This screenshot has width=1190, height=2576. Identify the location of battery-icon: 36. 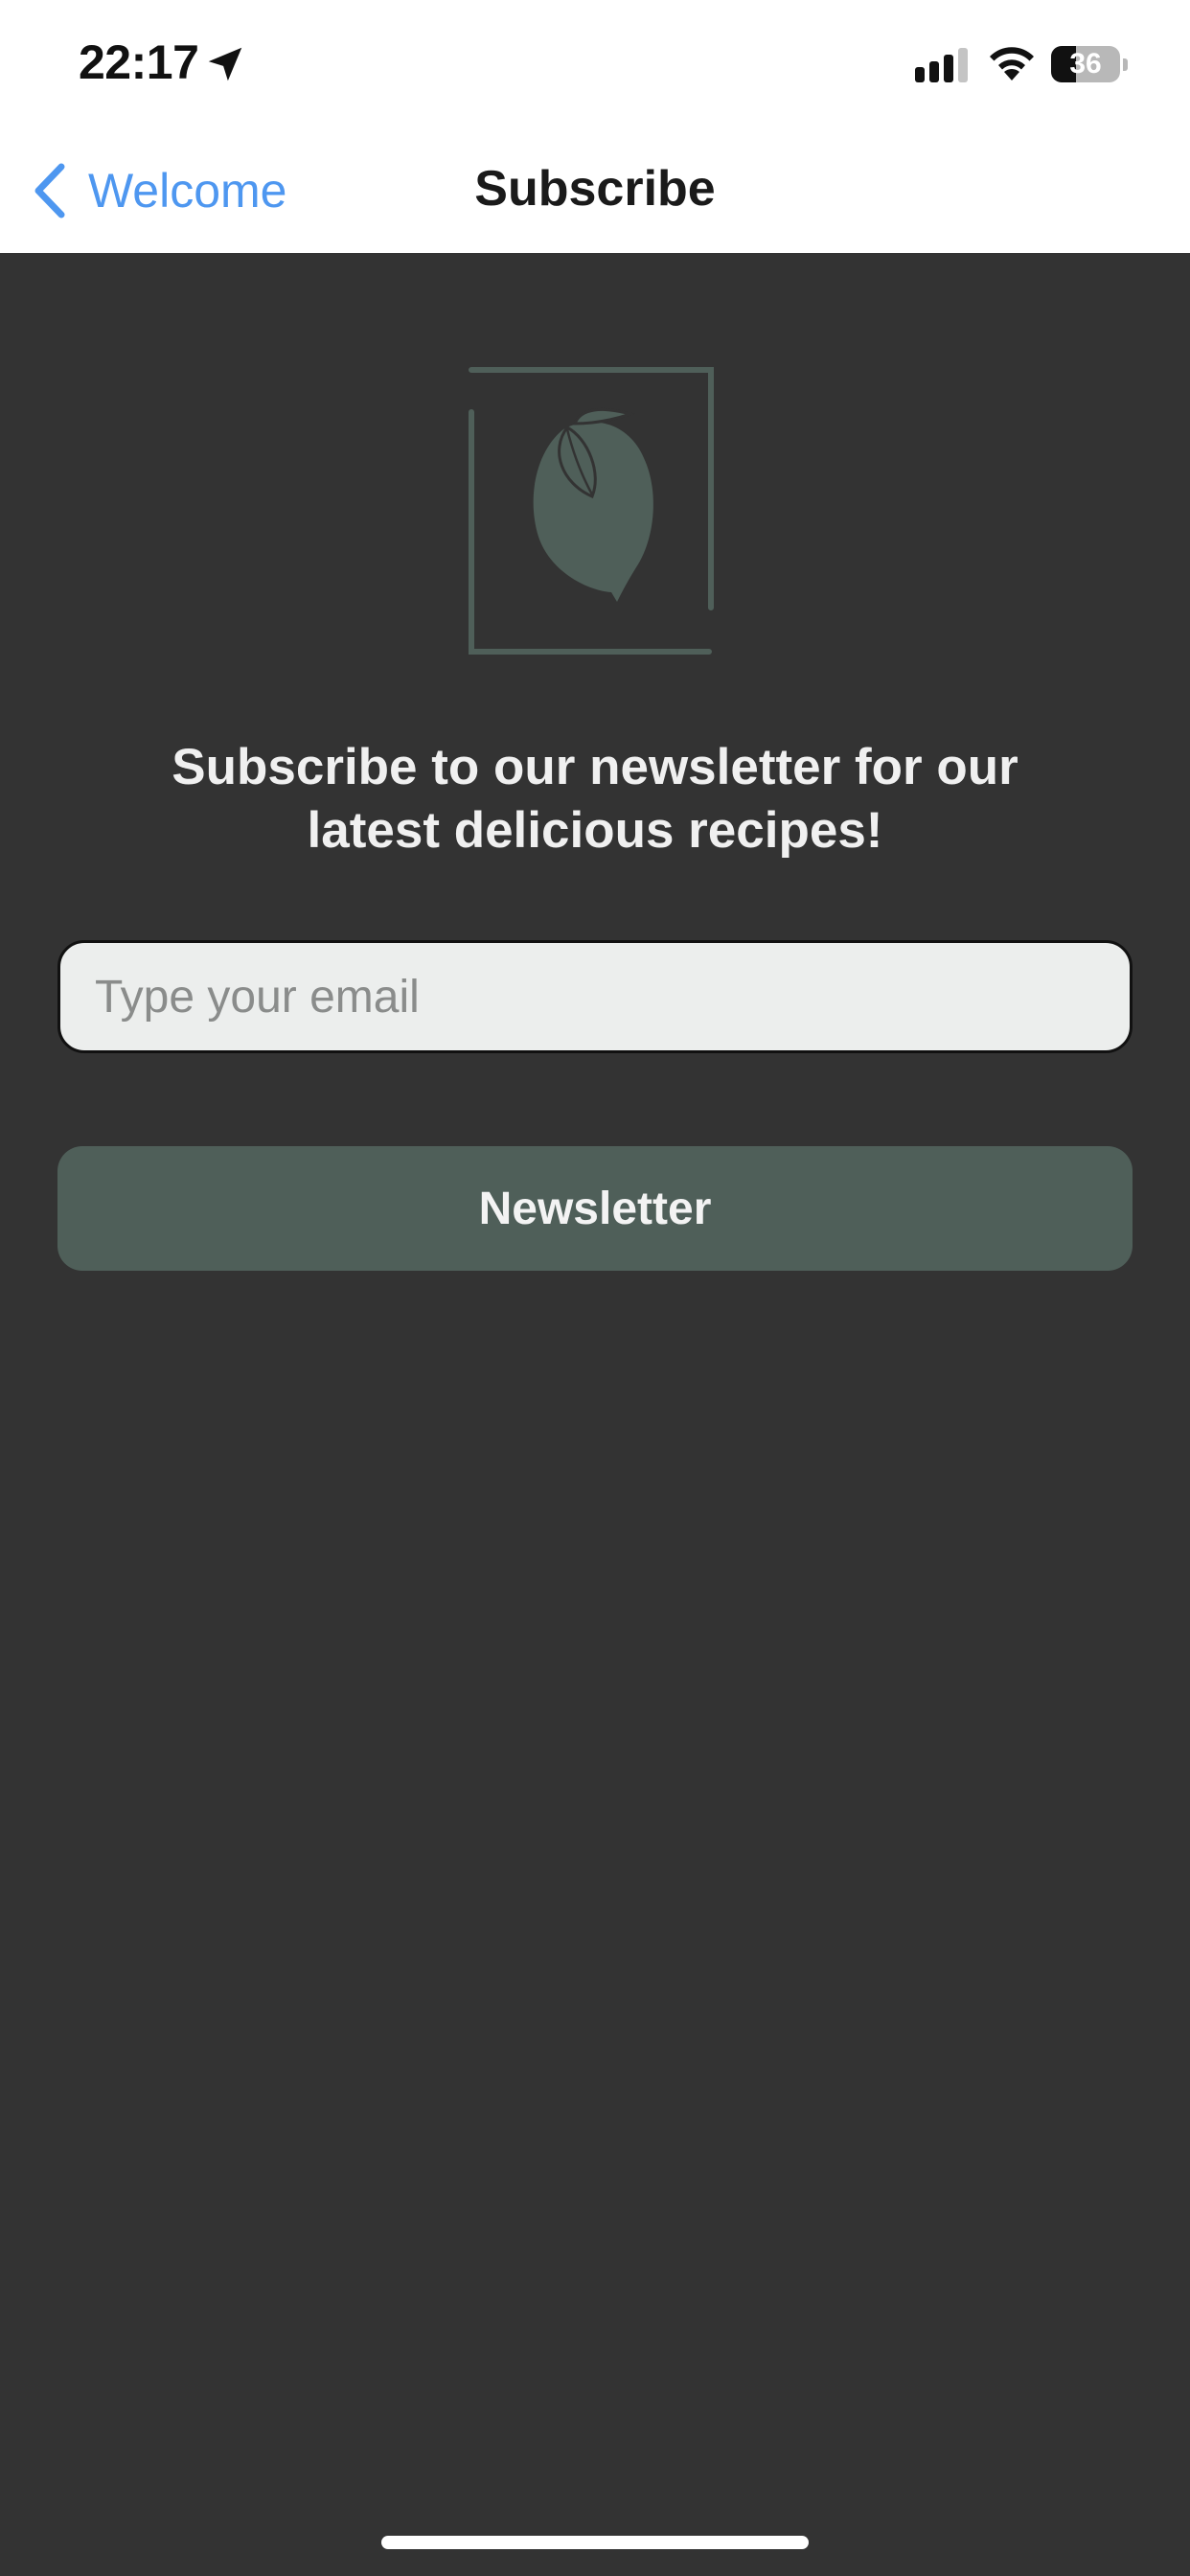
(1090, 64).